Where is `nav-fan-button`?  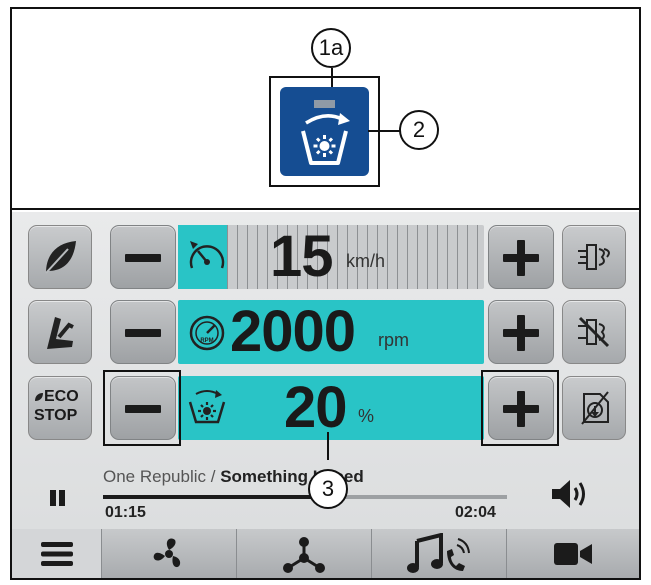 nav-fan-button is located at coordinates (169, 553).